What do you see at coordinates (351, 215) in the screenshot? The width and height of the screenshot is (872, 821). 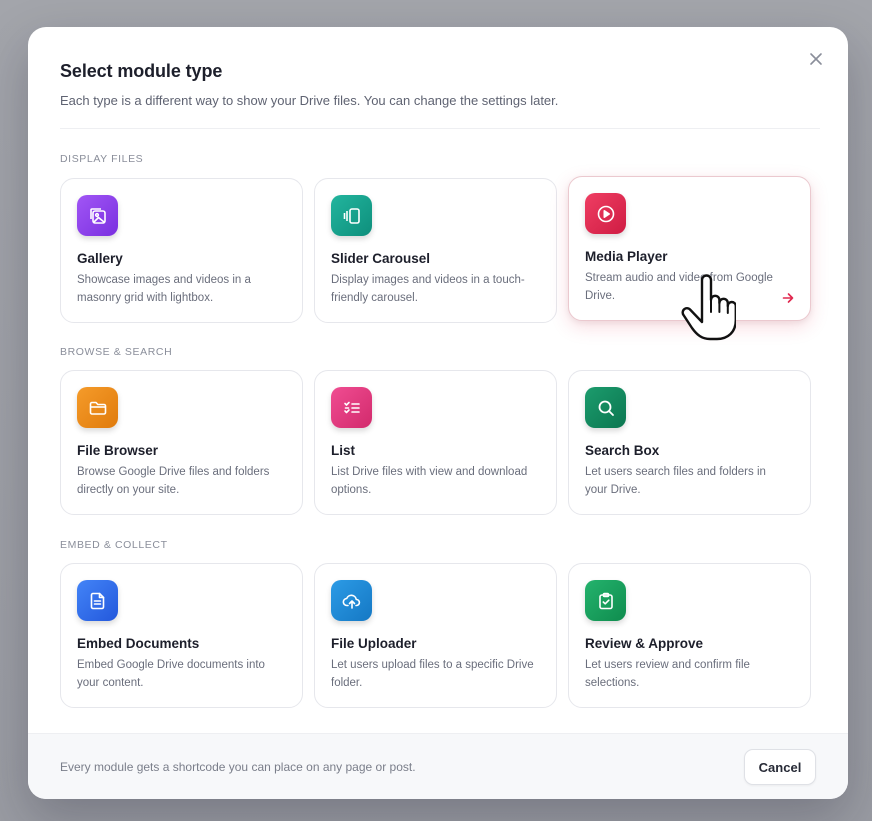 I see `carousel-icon` at bounding box center [351, 215].